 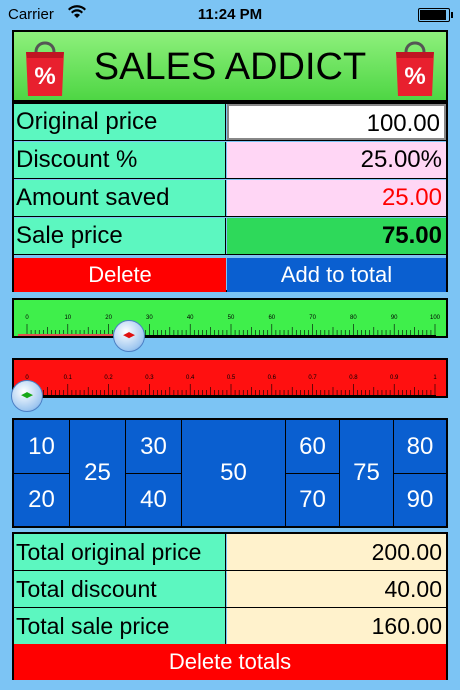 I want to click on app-header: % SALES ADDICT %, so click(x=230, y=66).